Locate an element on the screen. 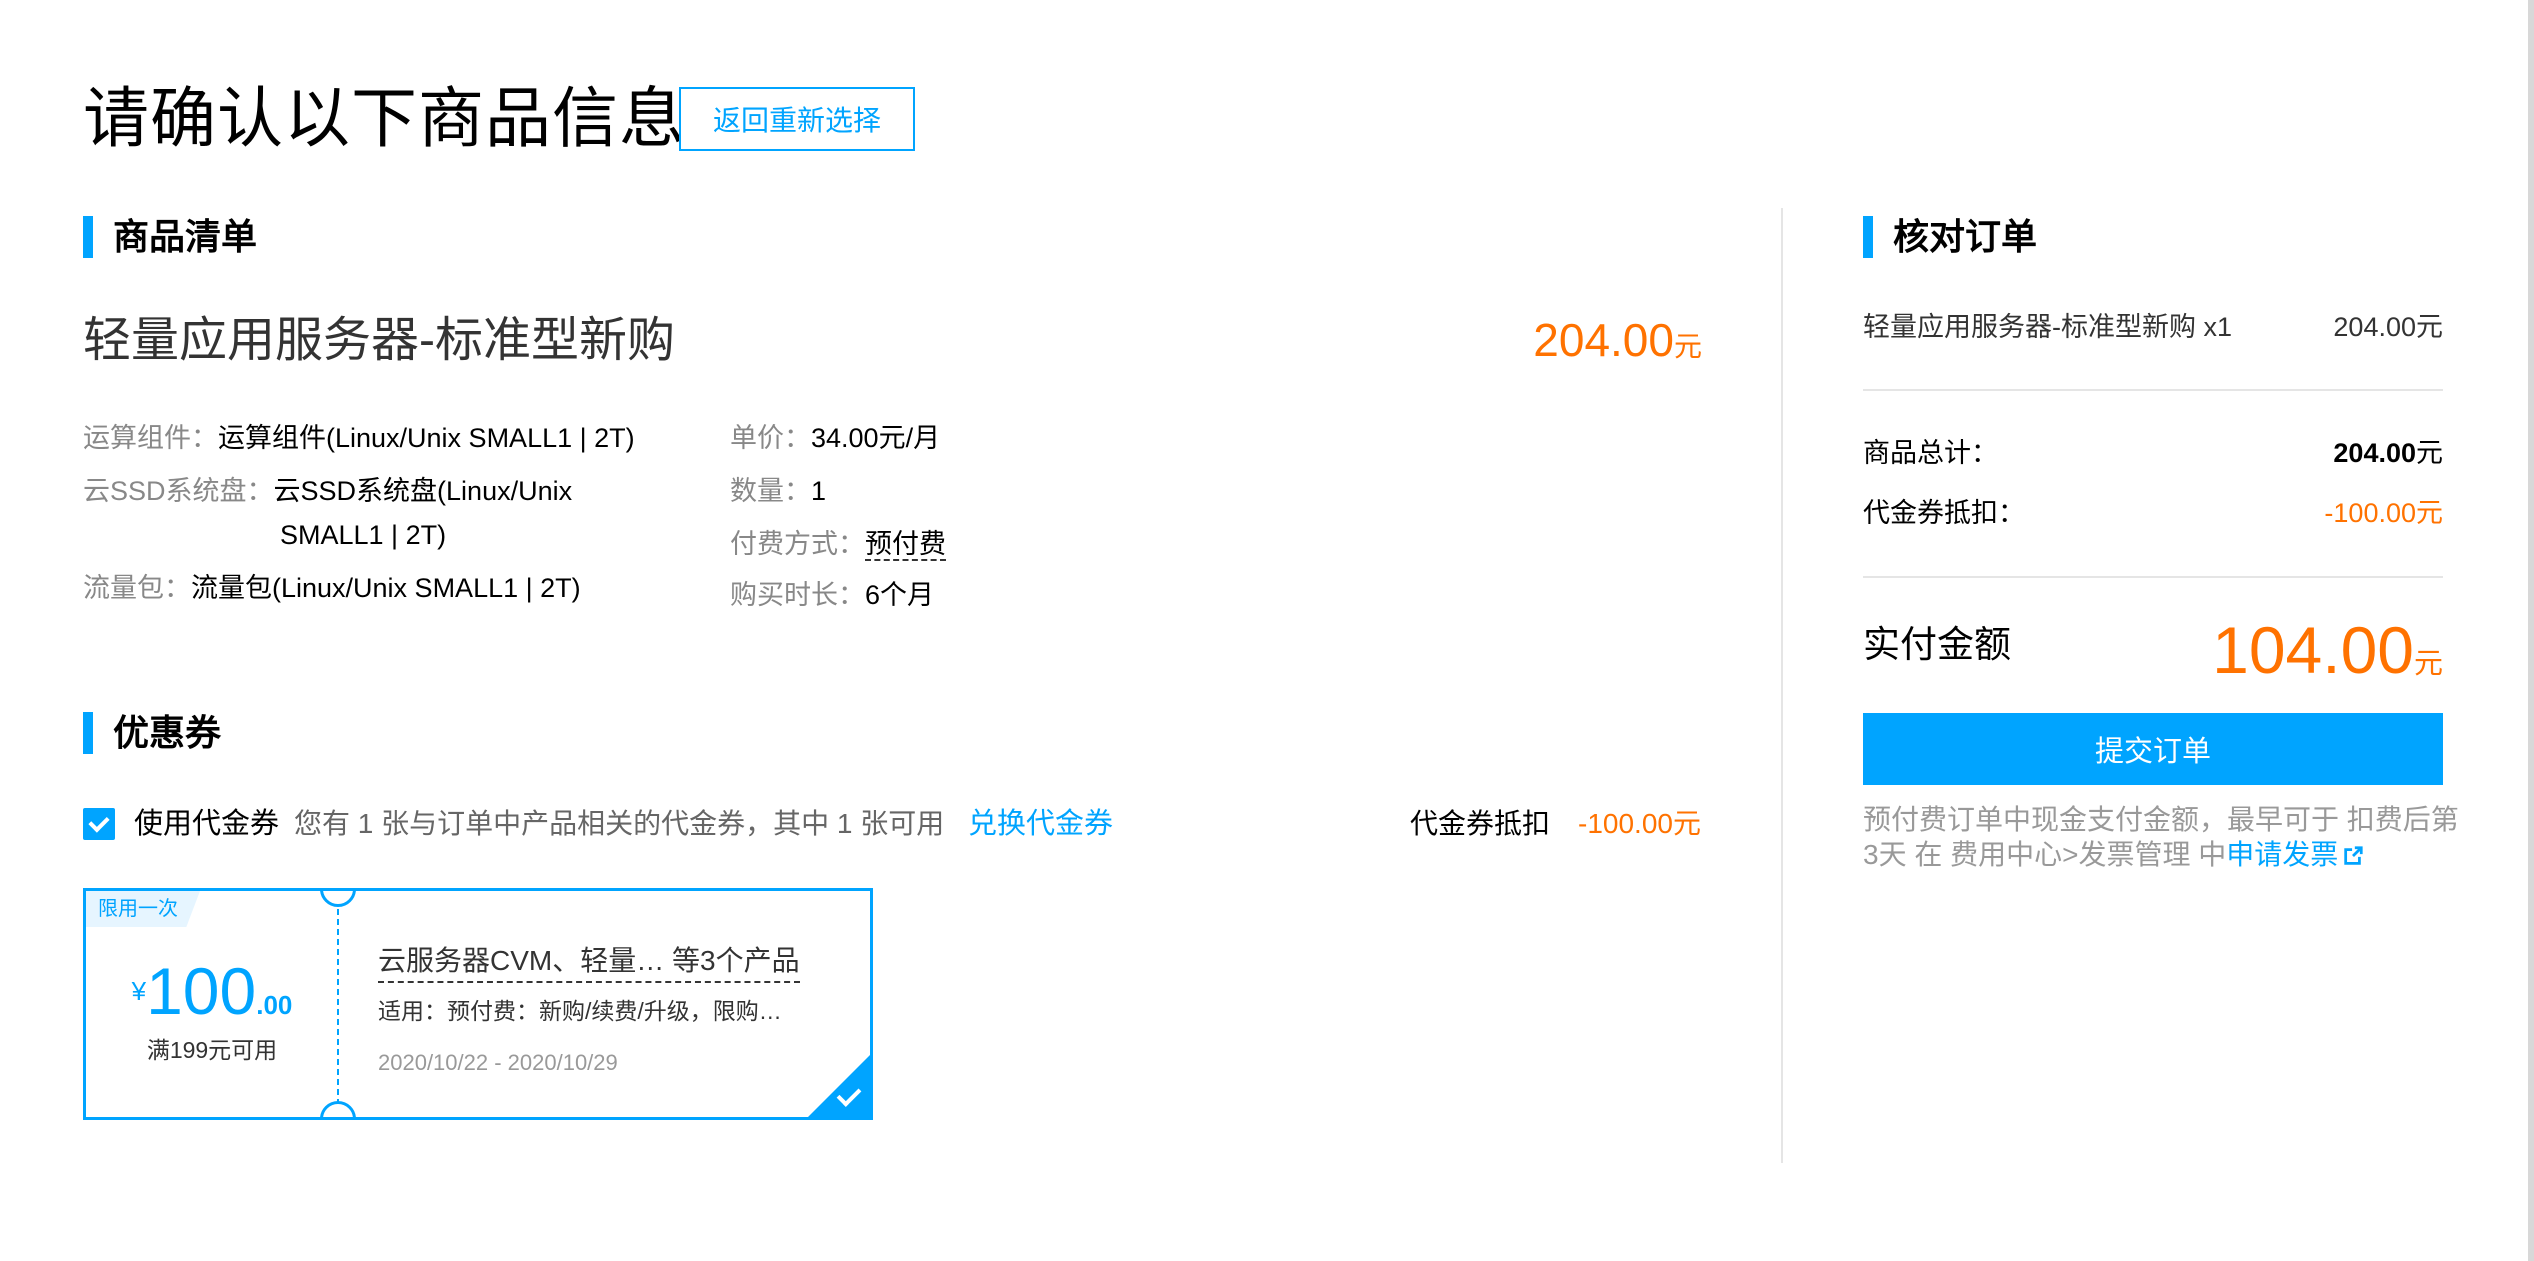  coupon-section-title: 优惠券 is located at coordinates (152, 733).